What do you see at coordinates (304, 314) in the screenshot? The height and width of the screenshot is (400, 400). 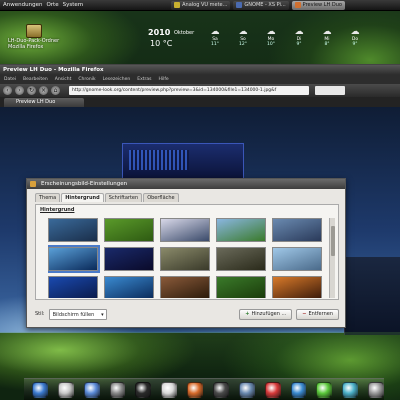 I see `minus-icon: −` at bounding box center [304, 314].